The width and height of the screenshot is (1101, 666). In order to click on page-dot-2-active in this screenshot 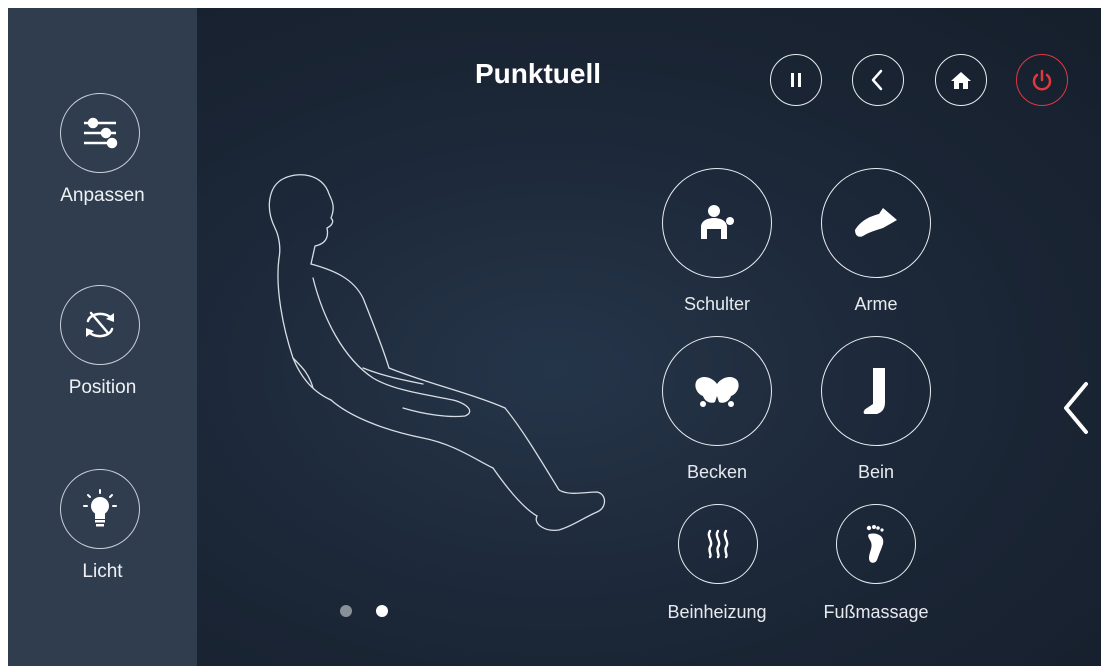, I will do `click(382, 611)`.